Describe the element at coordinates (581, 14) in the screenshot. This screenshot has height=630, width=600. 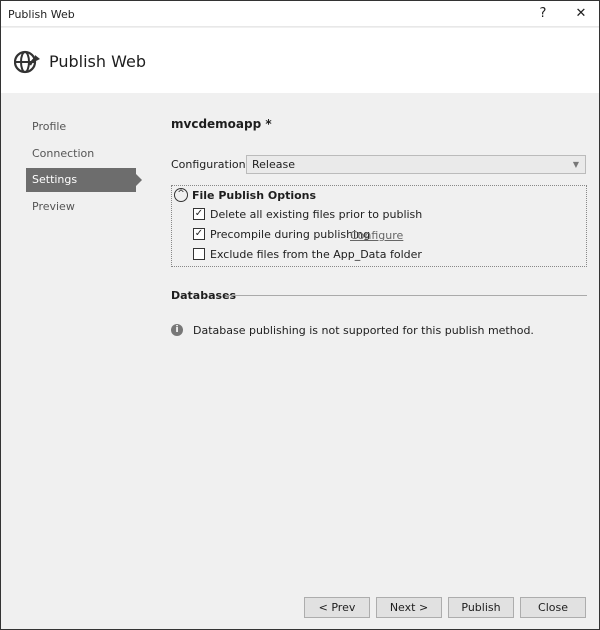
I see `close-window-button: ✕` at that location.